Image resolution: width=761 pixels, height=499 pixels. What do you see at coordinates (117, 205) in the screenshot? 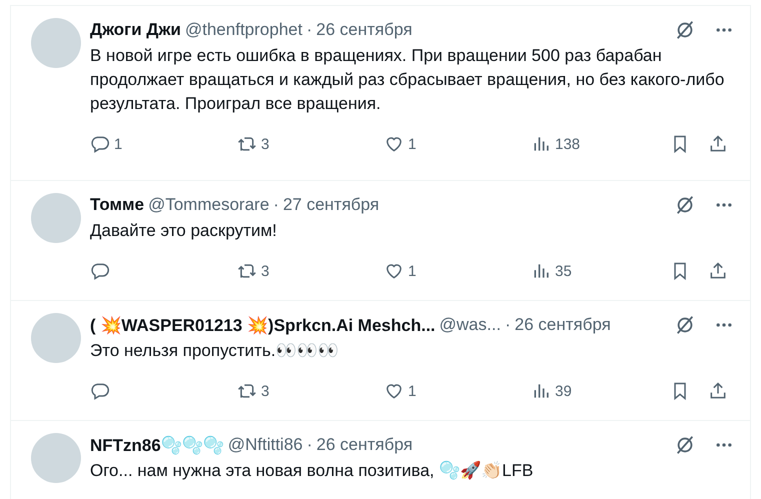
I see `user-name: Томме` at bounding box center [117, 205].